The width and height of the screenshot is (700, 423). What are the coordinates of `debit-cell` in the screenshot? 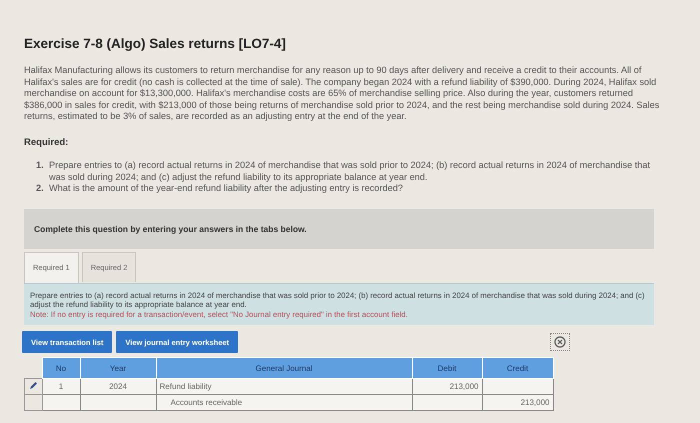 It's located at (447, 402).